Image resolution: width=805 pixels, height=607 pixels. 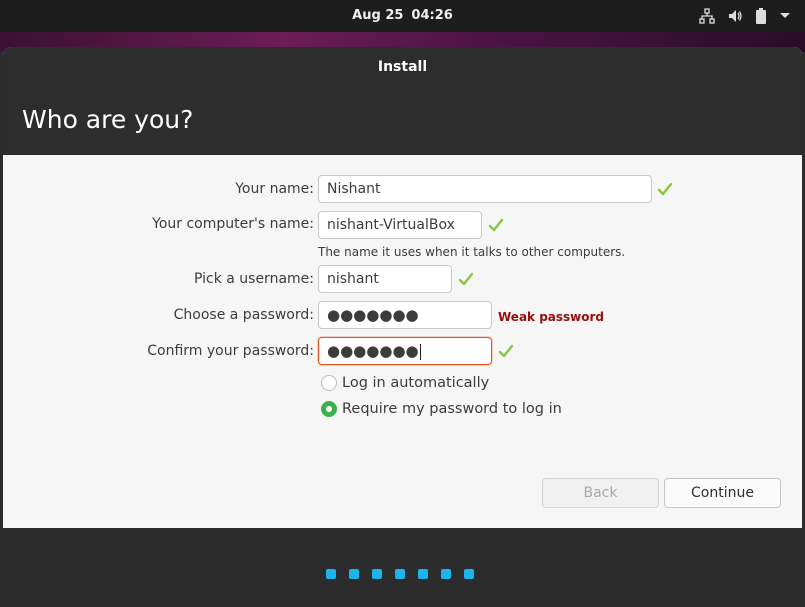 I want to click on username-input: nishant, so click(x=385, y=279).